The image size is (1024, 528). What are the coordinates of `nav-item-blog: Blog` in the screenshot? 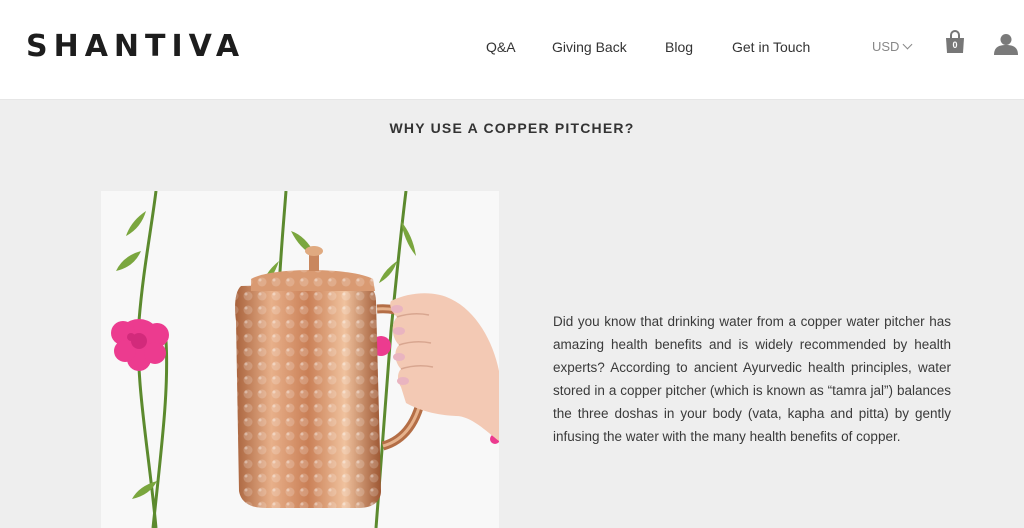 It's located at (679, 47).